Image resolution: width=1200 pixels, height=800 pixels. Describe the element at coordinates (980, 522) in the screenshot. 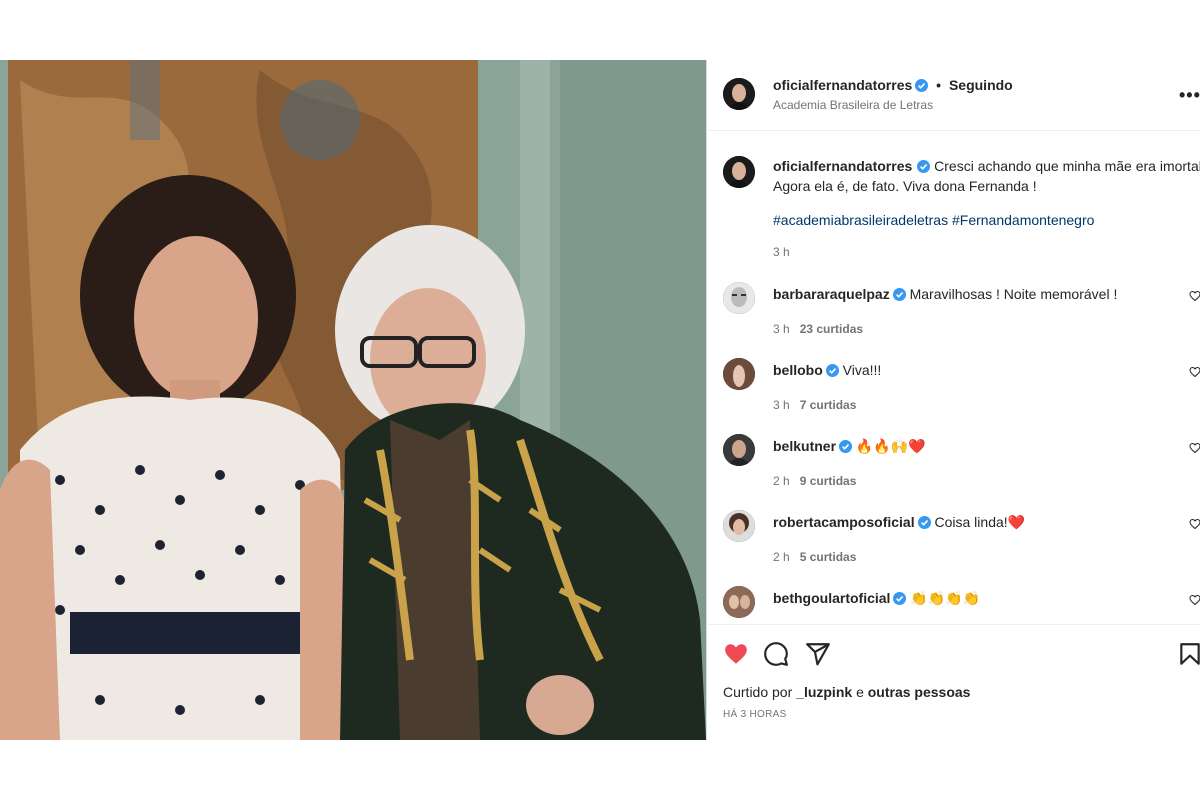

I see `comment-text: Coisa linda!❤️` at that location.